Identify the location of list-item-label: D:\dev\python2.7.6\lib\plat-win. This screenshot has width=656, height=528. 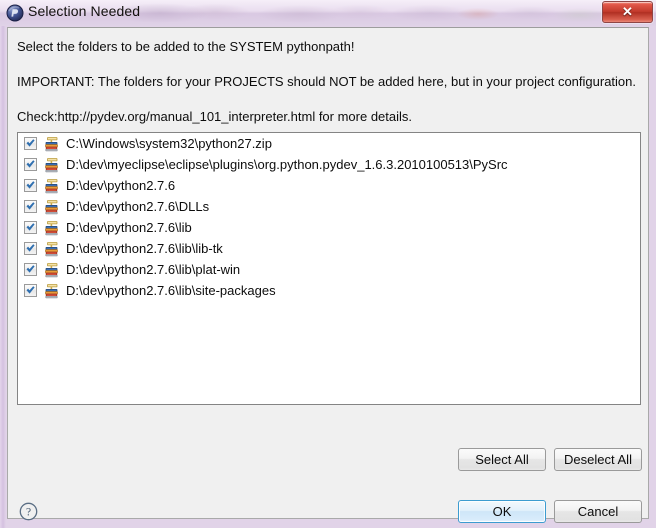
(153, 269).